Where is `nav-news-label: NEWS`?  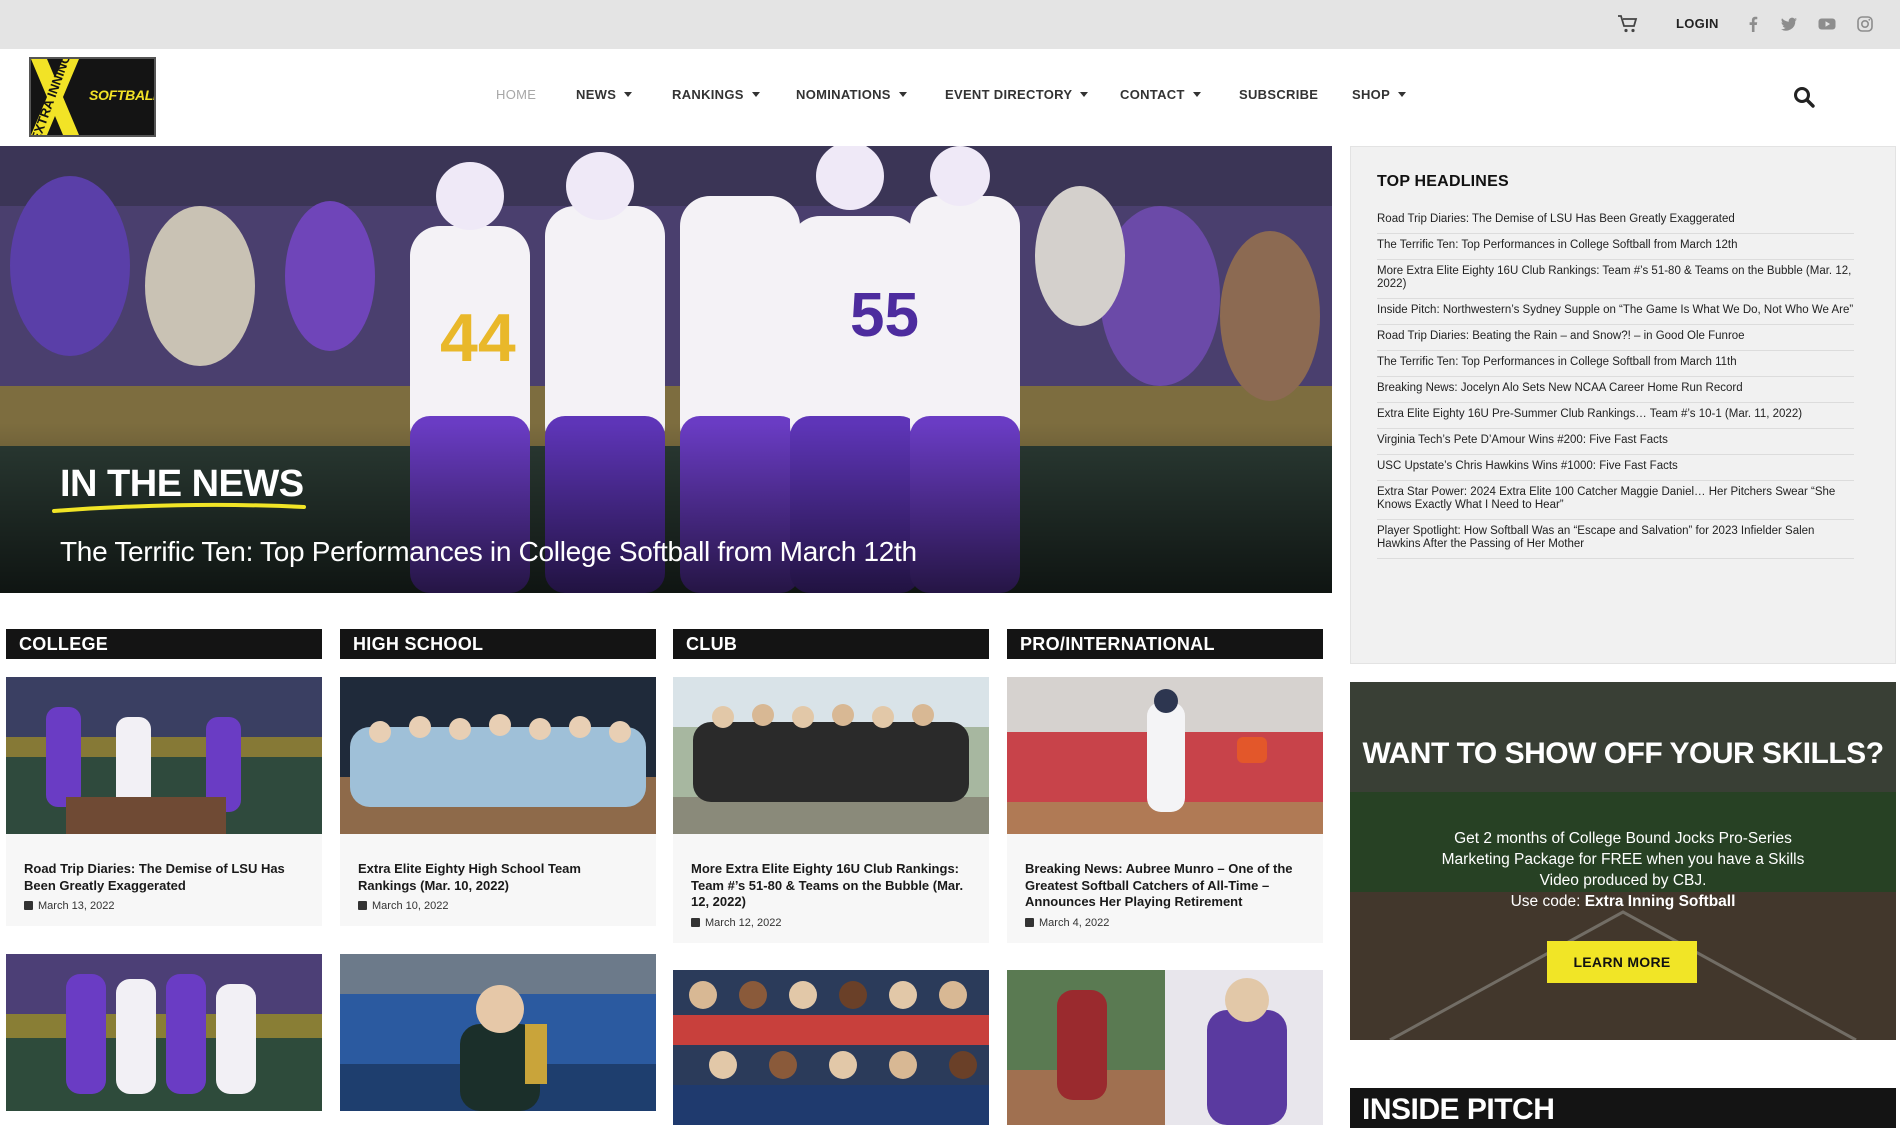 nav-news-label: NEWS is located at coordinates (596, 94).